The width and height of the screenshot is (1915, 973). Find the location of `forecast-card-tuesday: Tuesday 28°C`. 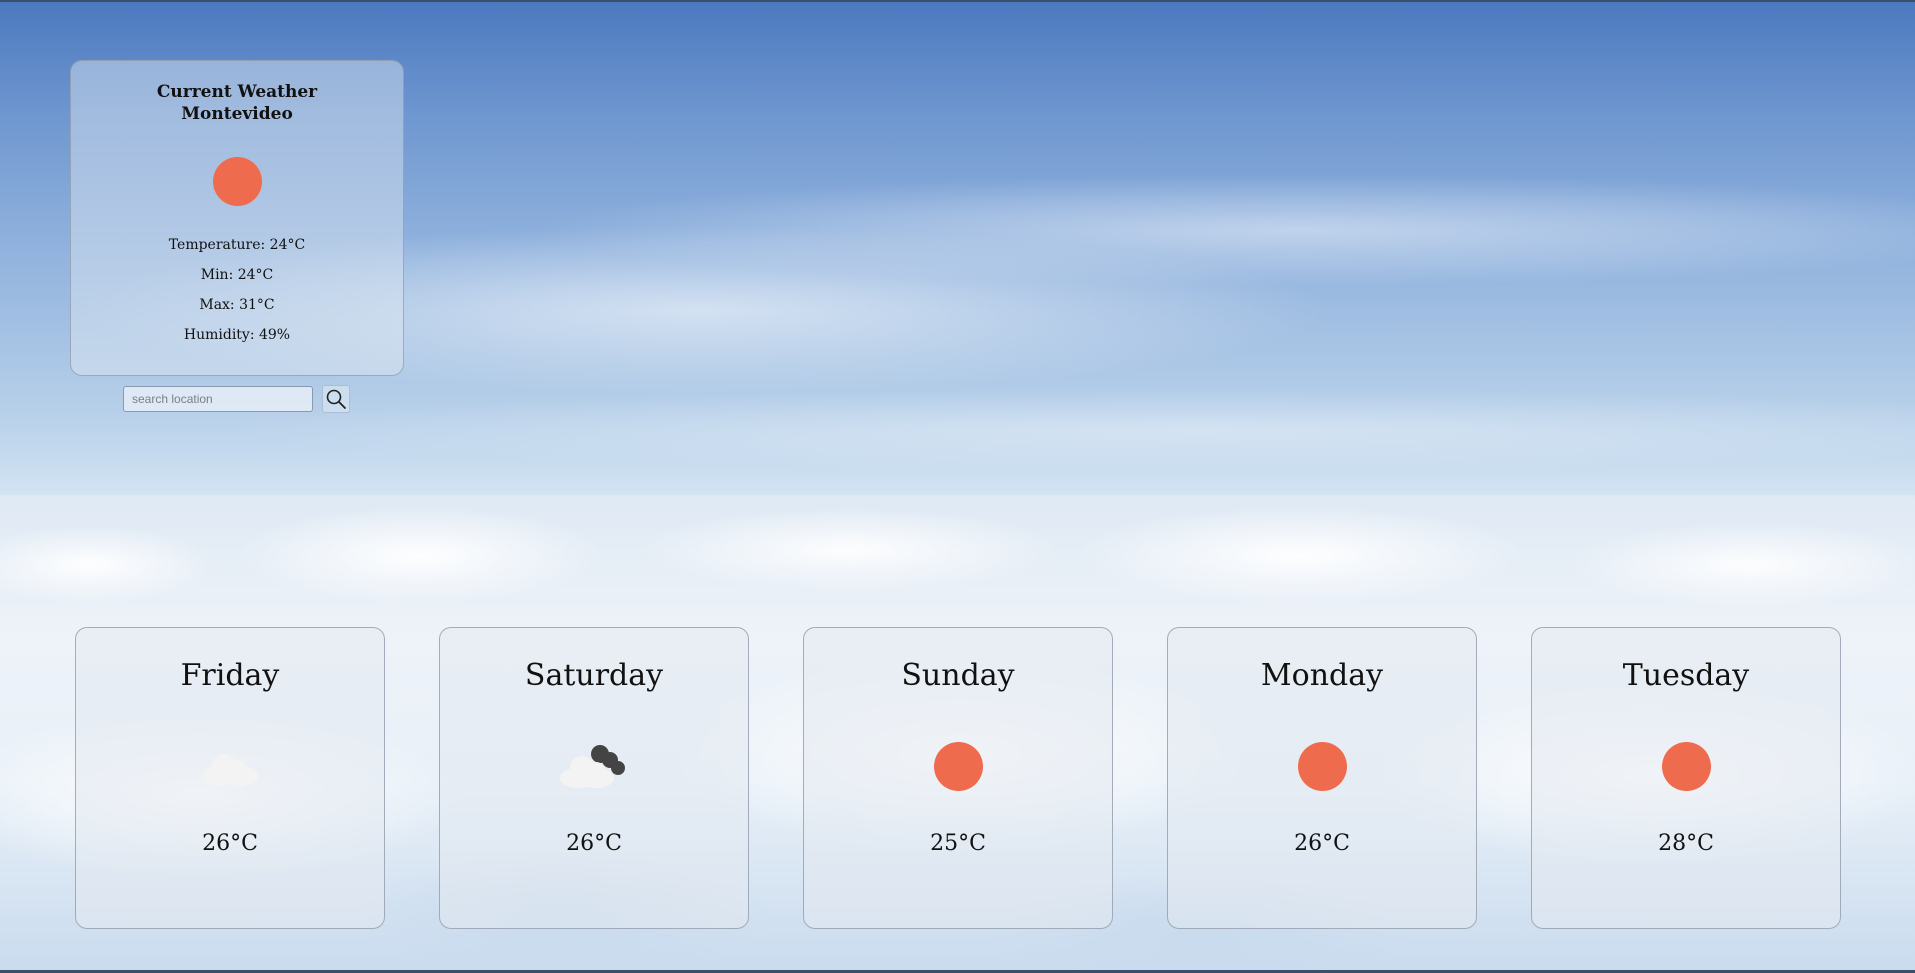

forecast-card-tuesday: Tuesday 28°C is located at coordinates (1686, 778).